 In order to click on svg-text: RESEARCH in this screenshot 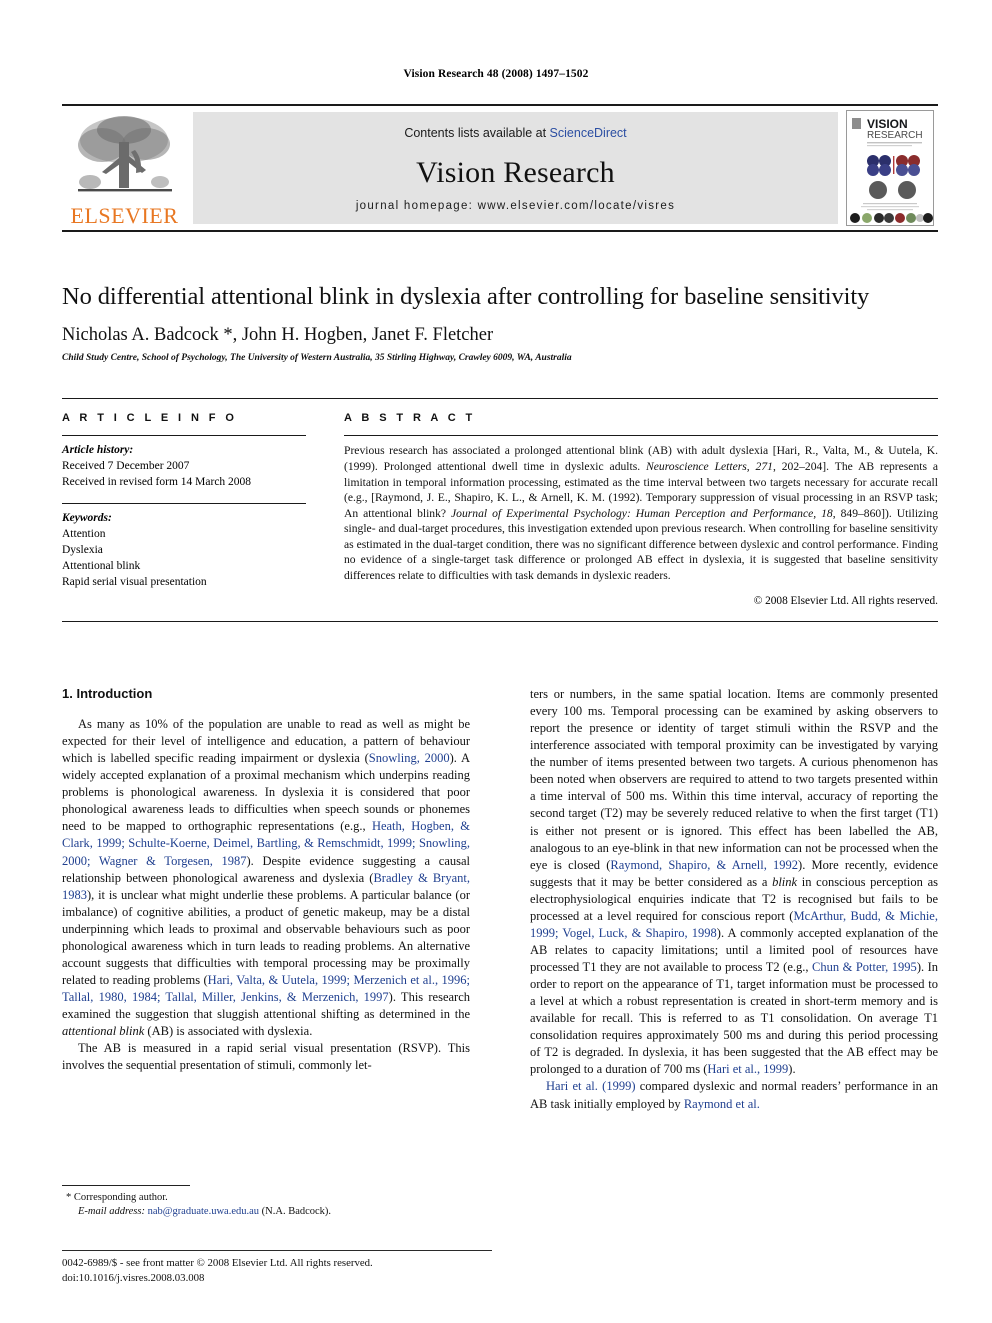, I will do `click(895, 135)`.